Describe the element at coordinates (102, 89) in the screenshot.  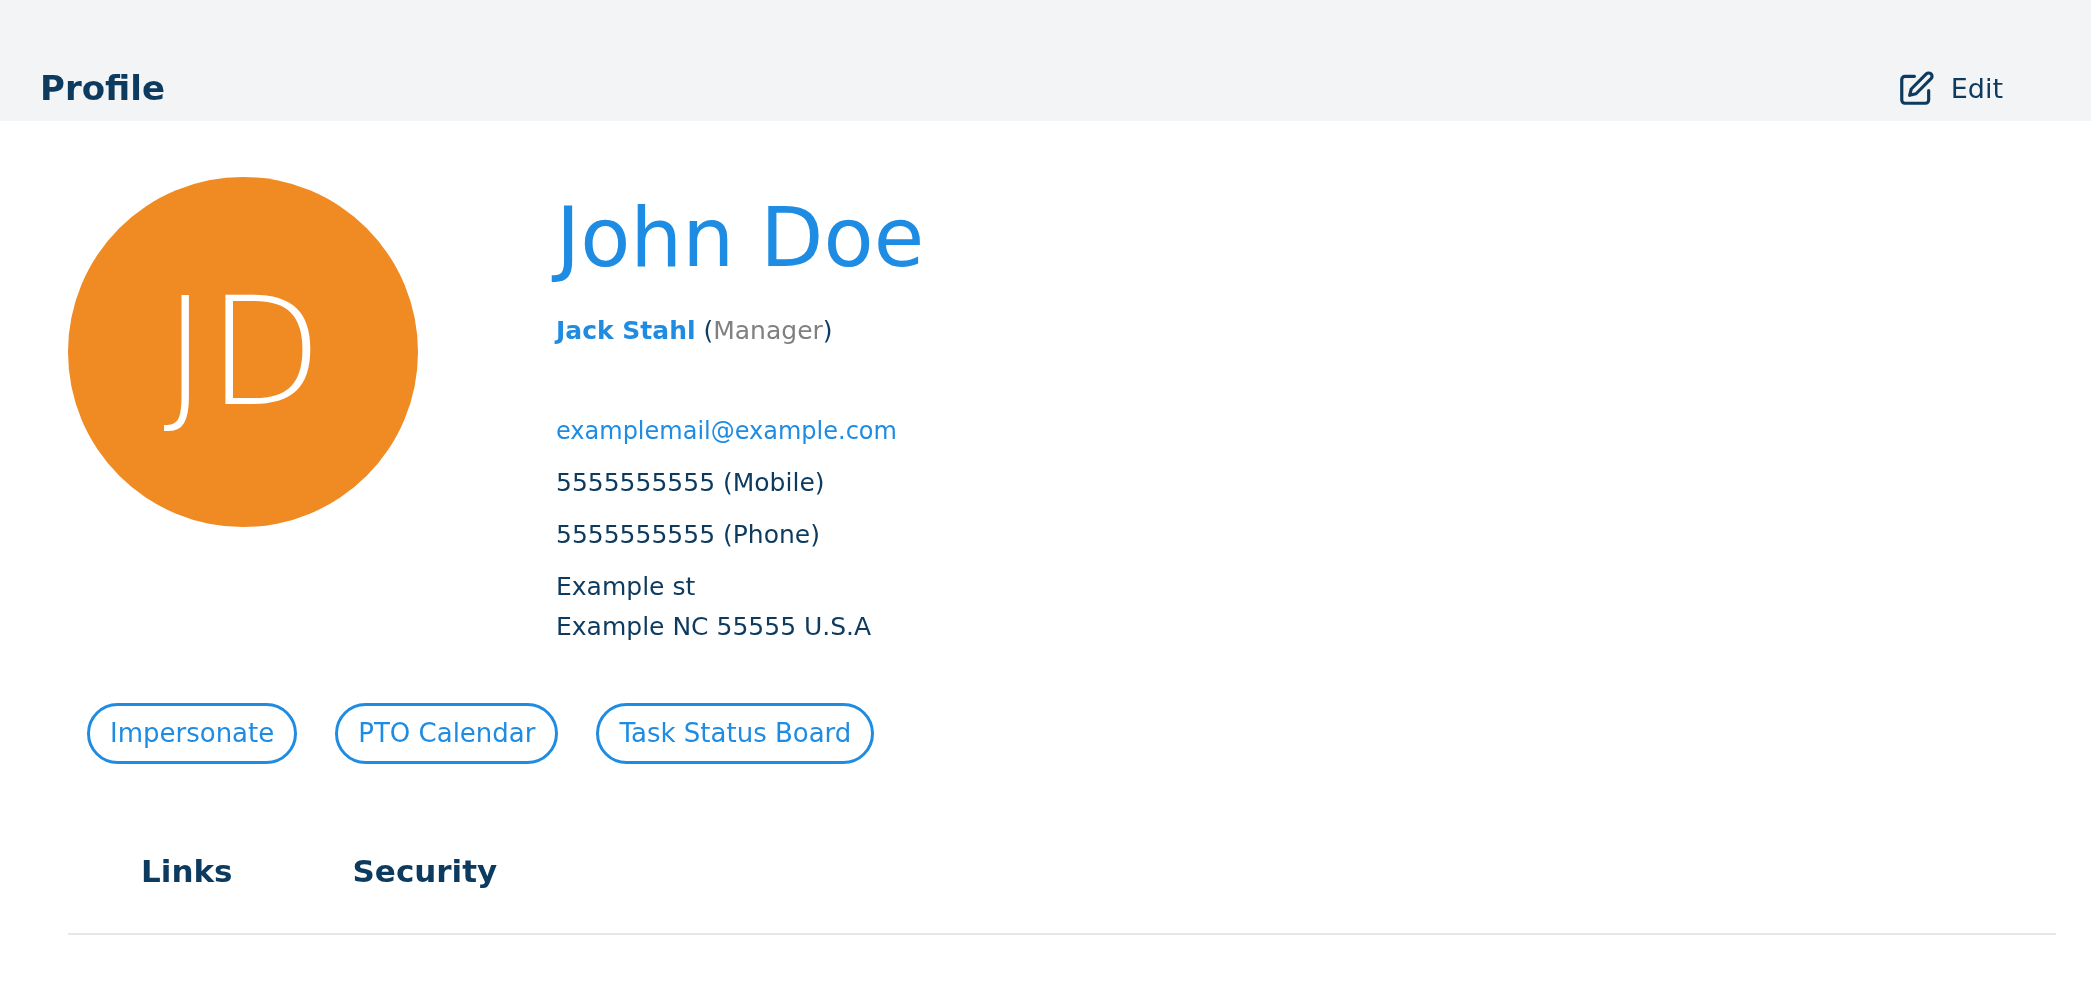
I see `page-title: Profile` at that location.